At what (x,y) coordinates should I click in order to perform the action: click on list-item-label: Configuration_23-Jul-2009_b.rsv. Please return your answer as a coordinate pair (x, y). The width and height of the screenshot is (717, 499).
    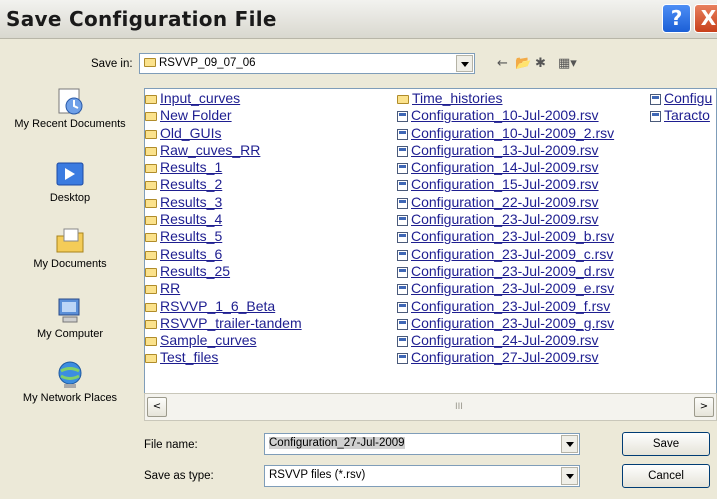
    Looking at the image, I should click on (513, 236).